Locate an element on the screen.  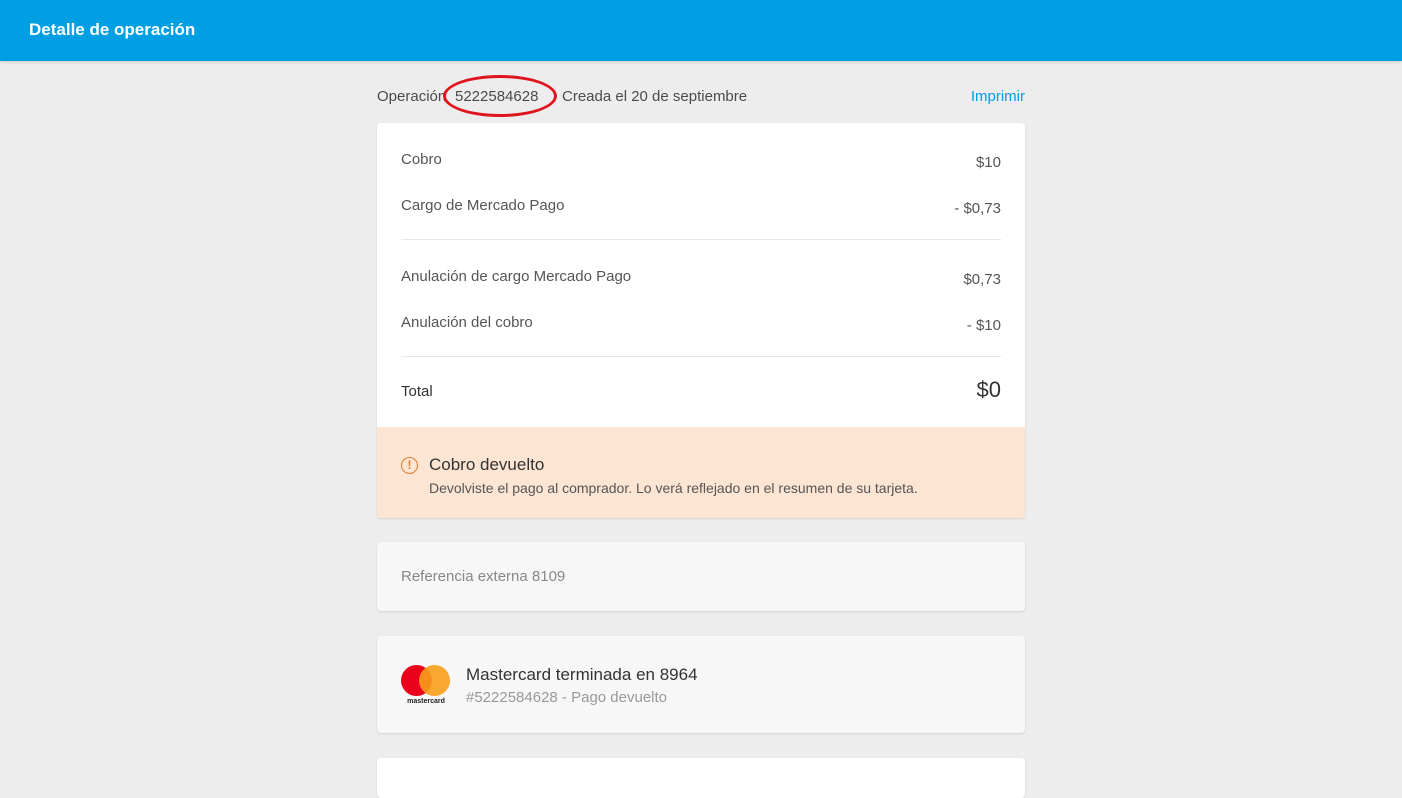
summary-row-cobro: Cobro $10 is located at coordinates (701, 163).